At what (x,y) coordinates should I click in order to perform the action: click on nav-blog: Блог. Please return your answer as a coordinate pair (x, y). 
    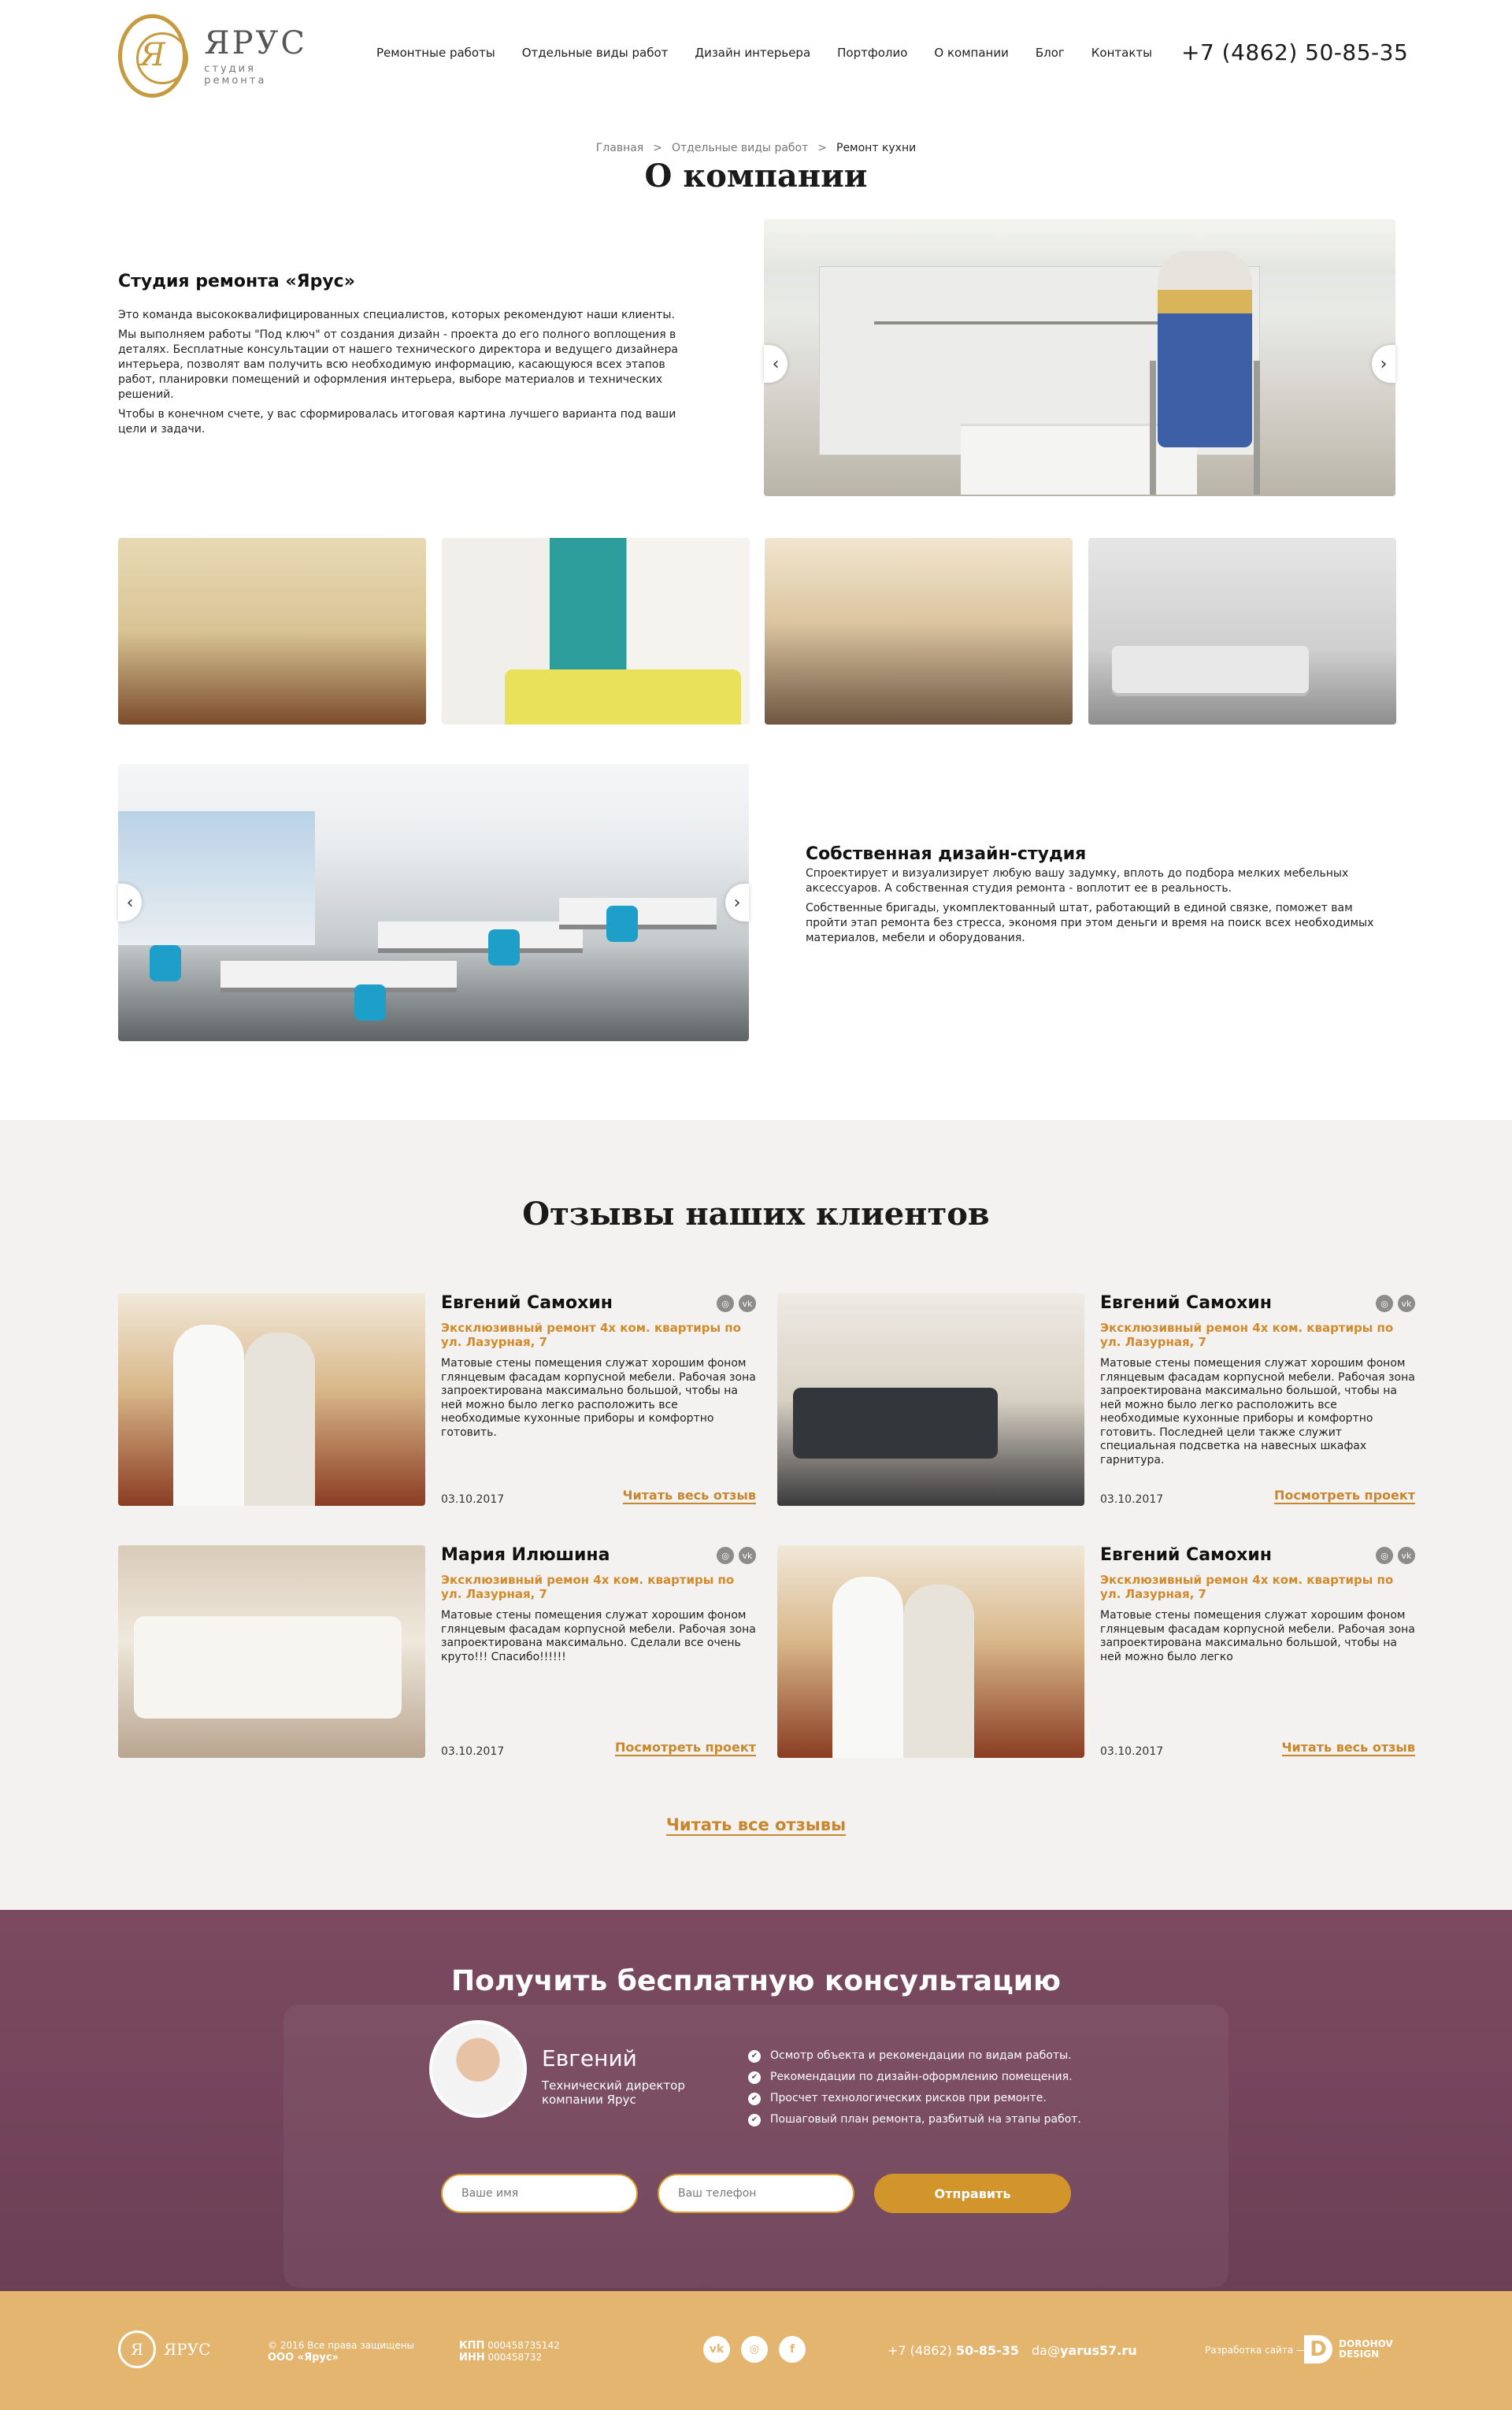
    Looking at the image, I should click on (1050, 53).